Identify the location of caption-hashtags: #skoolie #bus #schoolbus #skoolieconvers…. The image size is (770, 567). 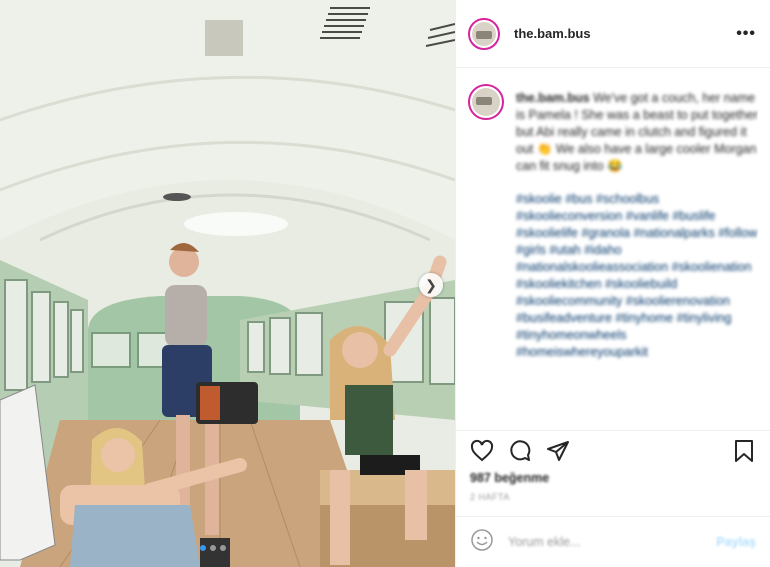
(637, 276).